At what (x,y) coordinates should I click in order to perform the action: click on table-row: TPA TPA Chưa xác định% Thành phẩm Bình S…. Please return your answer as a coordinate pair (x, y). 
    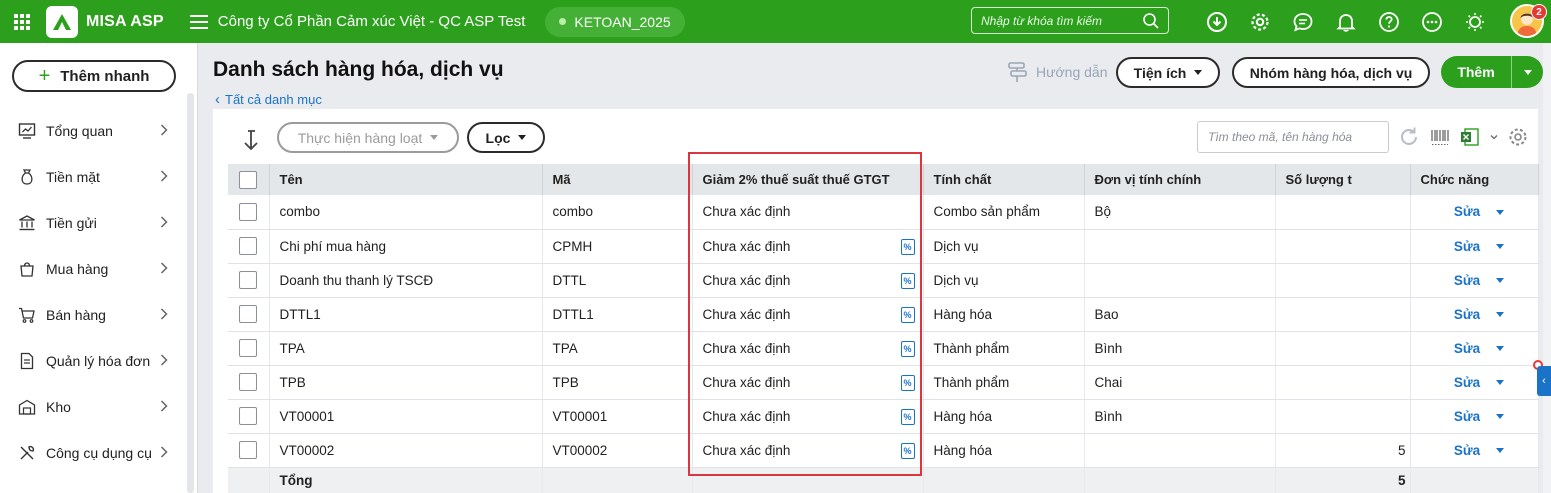
    Looking at the image, I should click on (883, 348).